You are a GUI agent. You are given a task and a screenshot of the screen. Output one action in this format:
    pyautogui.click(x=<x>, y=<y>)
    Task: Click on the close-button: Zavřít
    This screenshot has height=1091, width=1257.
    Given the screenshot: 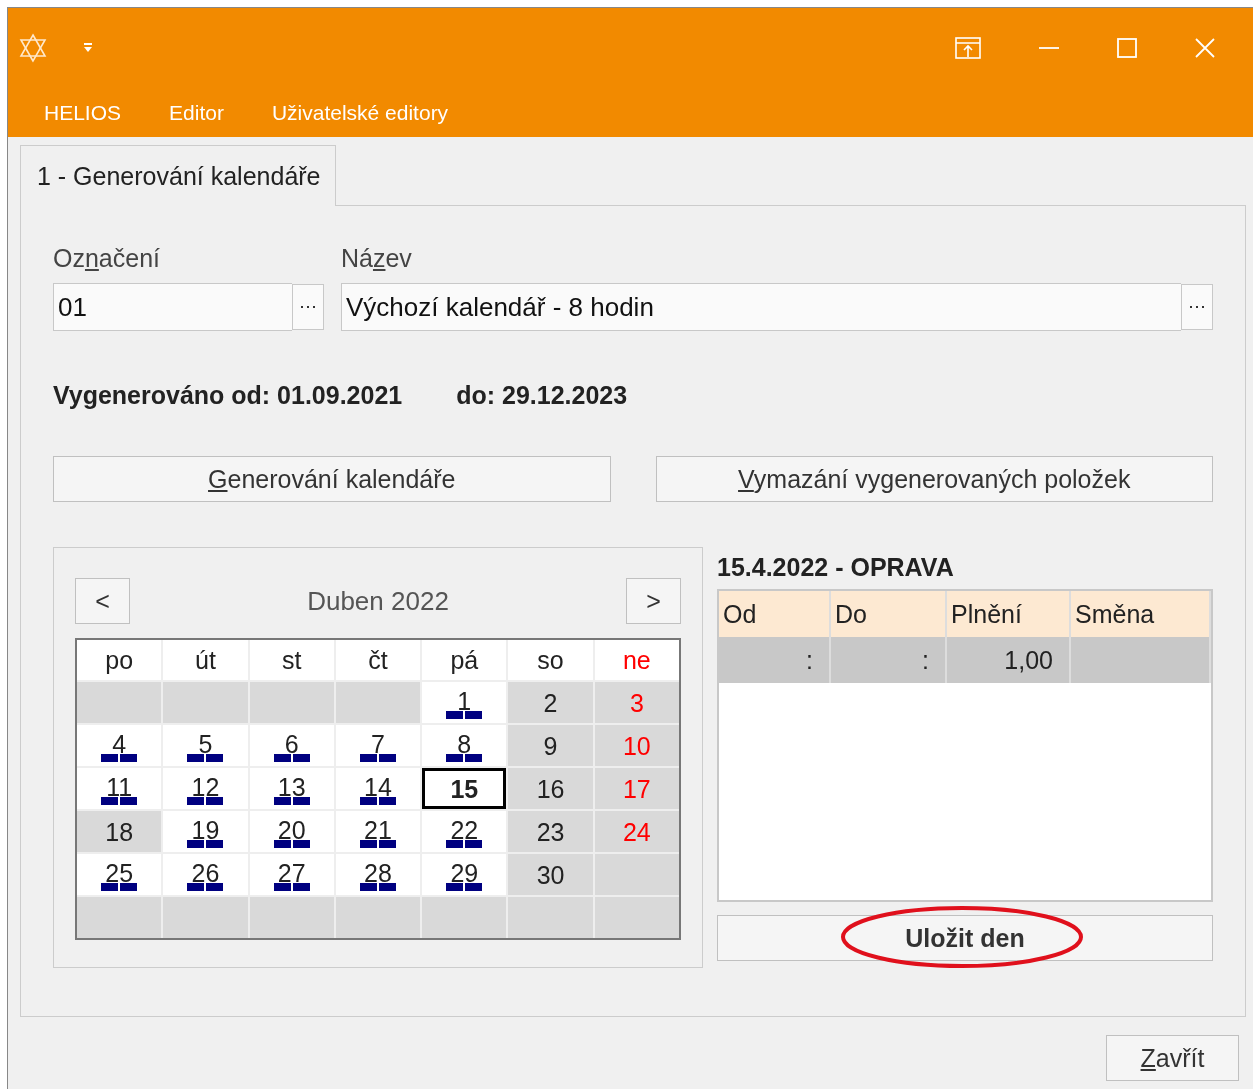 What is the action you would take?
    pyautogui.click(x=1172, y=1058)
    